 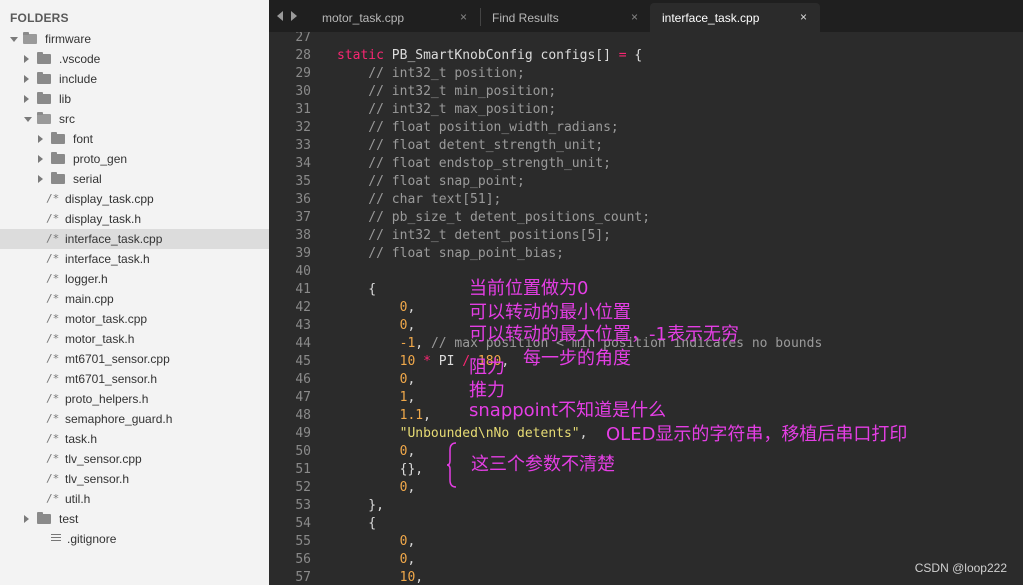 I want to click on folder-icon, so click(x=44, y=98).